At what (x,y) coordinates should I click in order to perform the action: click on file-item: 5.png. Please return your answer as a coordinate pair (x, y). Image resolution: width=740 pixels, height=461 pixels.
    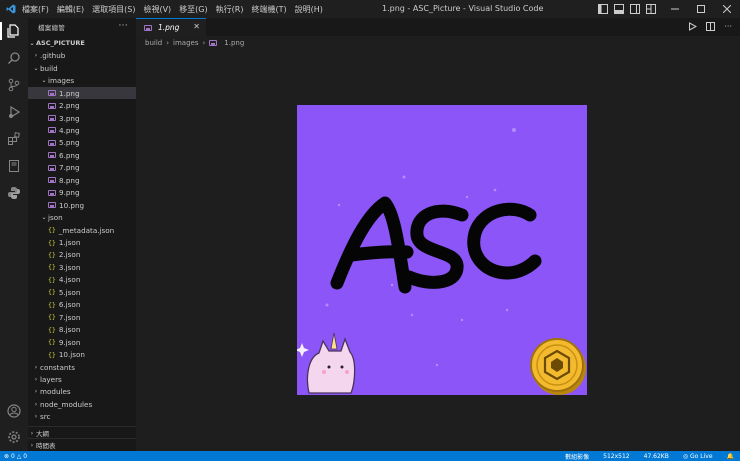
    Looking at the image, I should click on (82, 143).